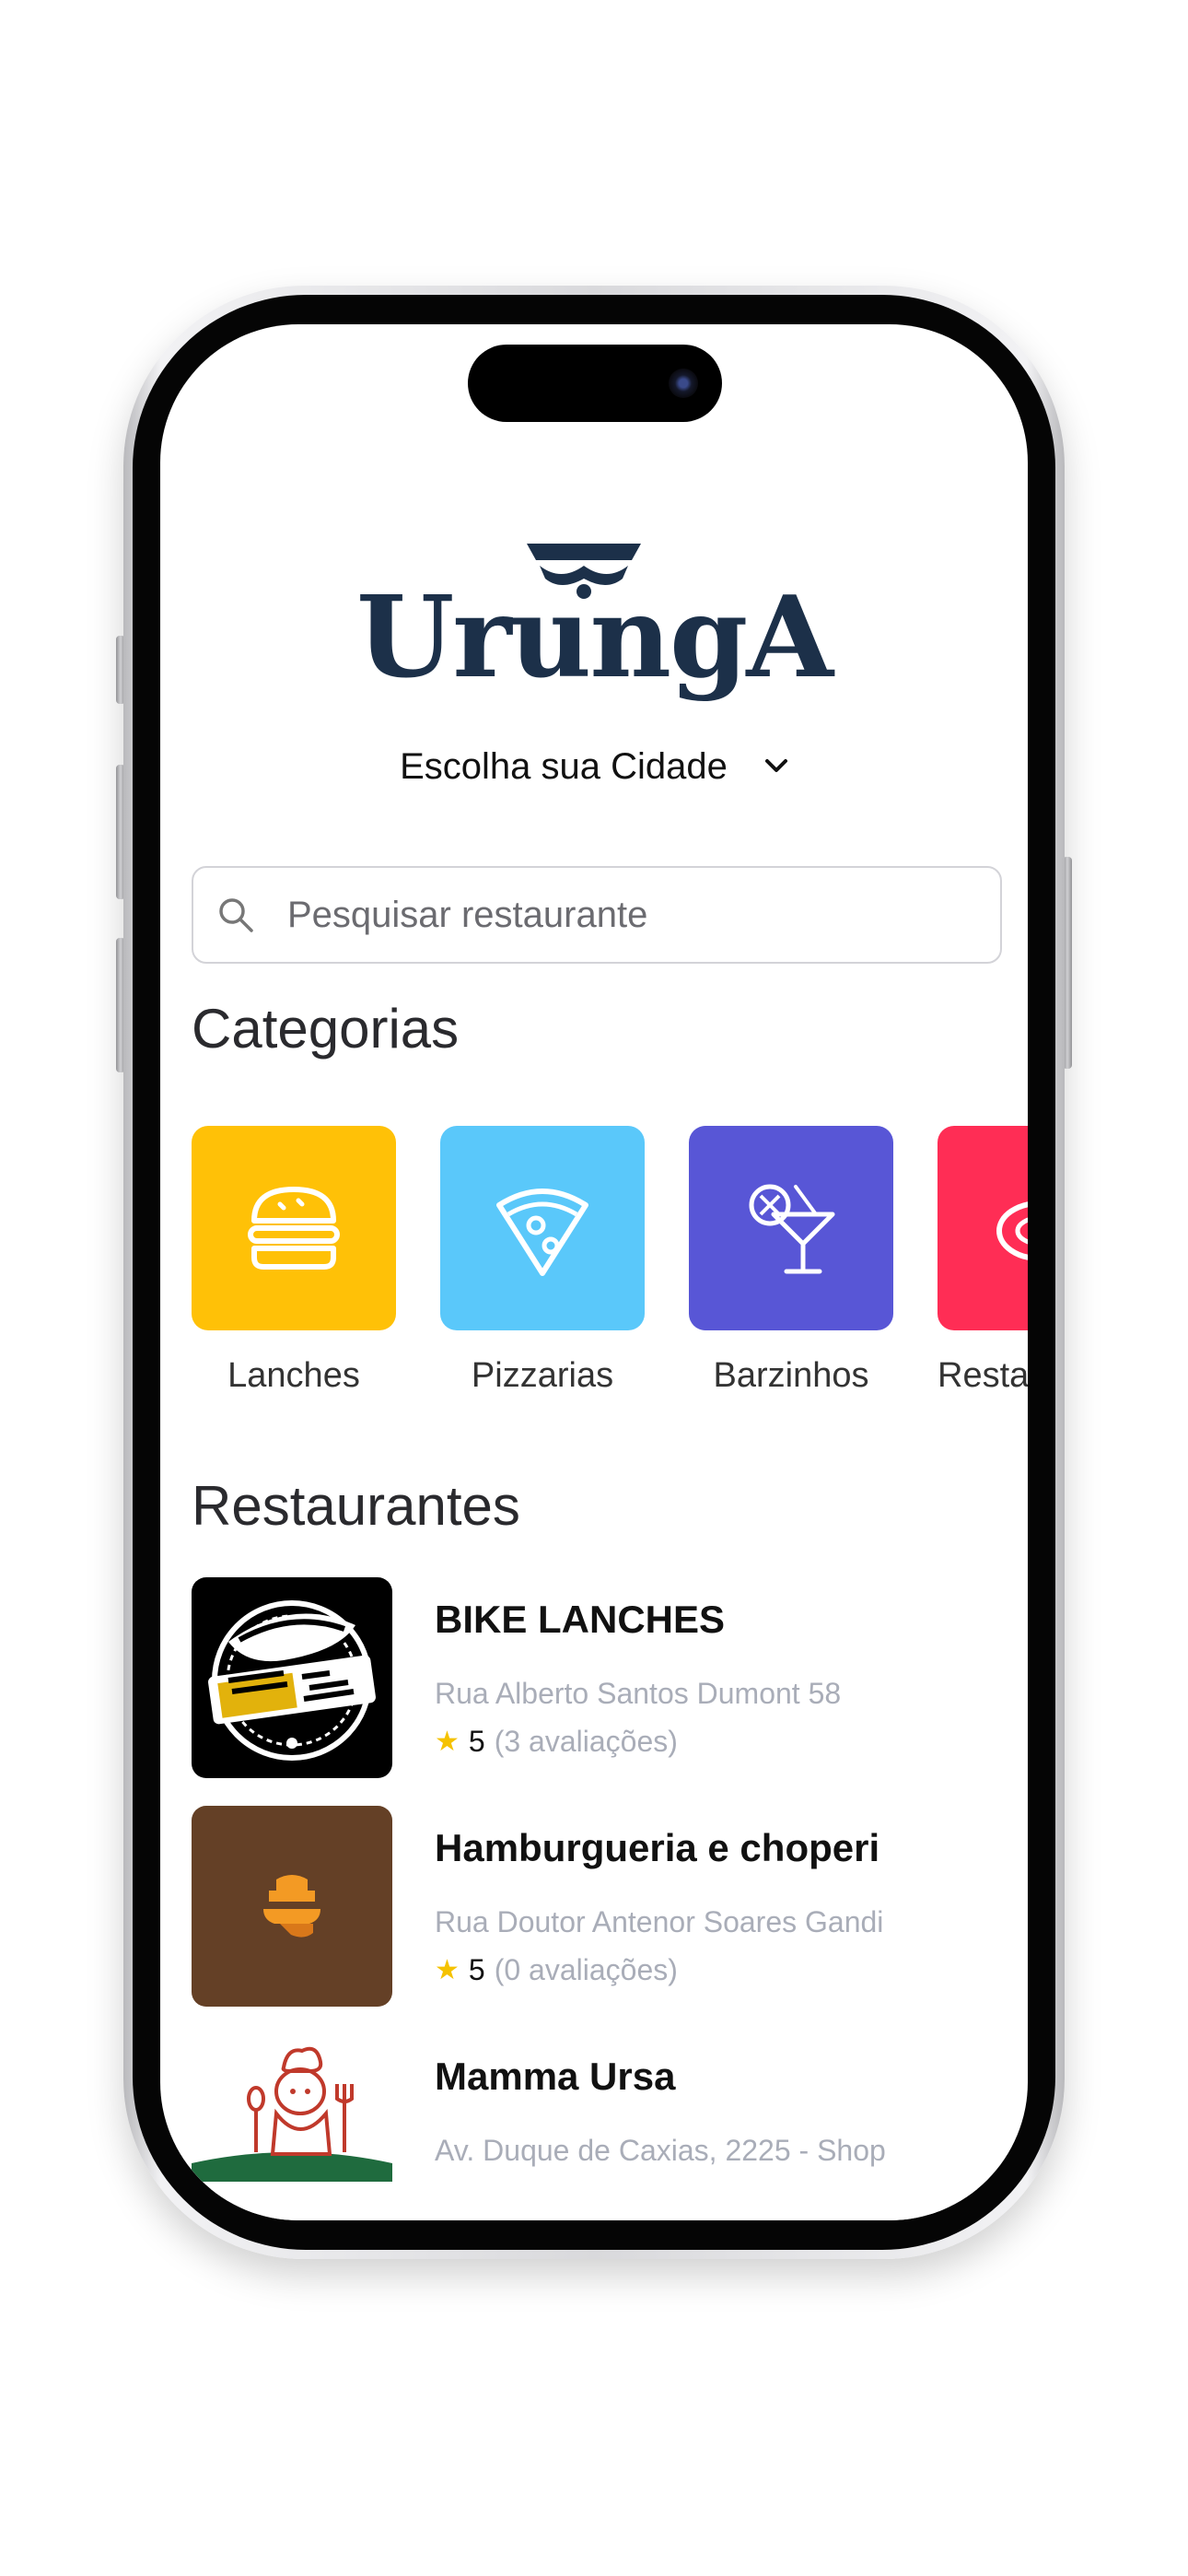 The image size is (1188, 2576). I want to click on rating-count: (0 avaliações), so click(586, 1970).